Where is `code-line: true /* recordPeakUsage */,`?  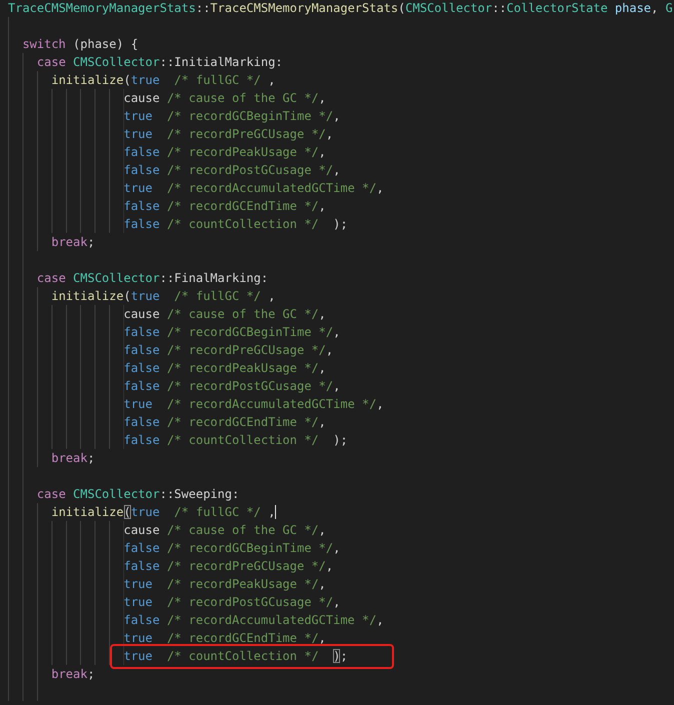
code-line: true /* recordPeakUsage */, is located at coordinates (225, 584).